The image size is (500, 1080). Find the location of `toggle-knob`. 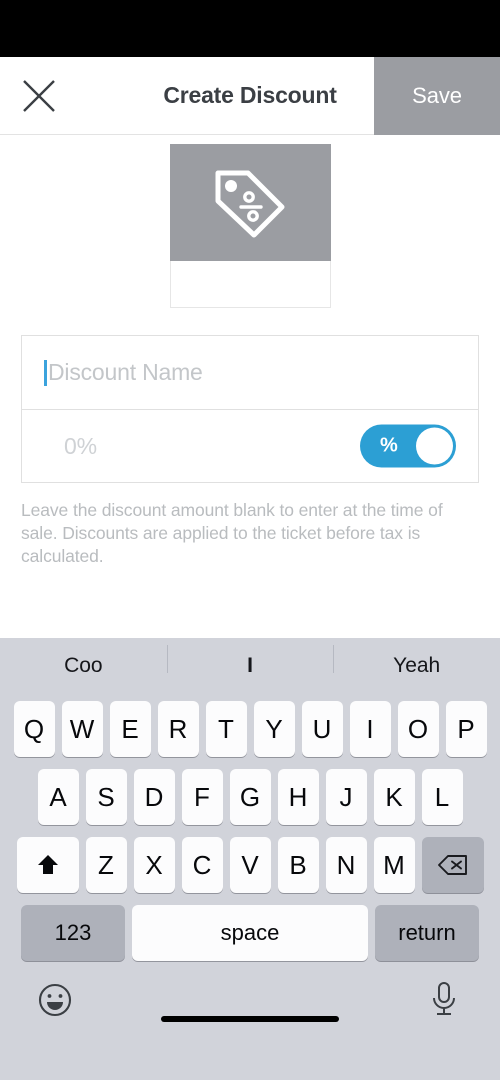

toggle-knob is located at coordinates (434, 446).